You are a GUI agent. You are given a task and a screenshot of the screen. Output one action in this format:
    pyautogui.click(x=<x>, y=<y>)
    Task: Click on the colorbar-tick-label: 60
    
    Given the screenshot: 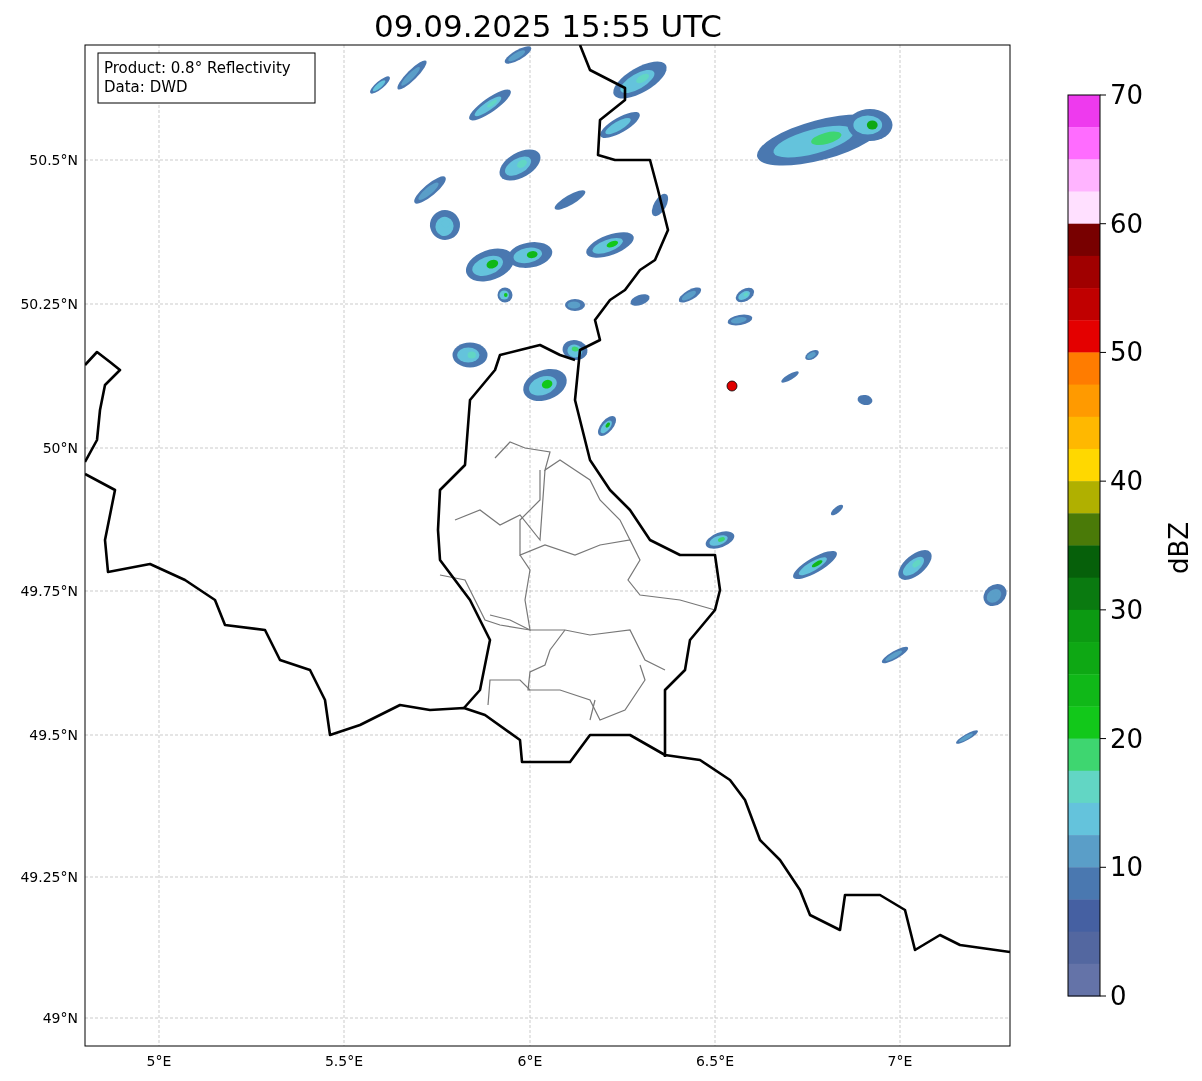 What is the action you would take?
    pyautogui.click(x=1127, y=223)
    